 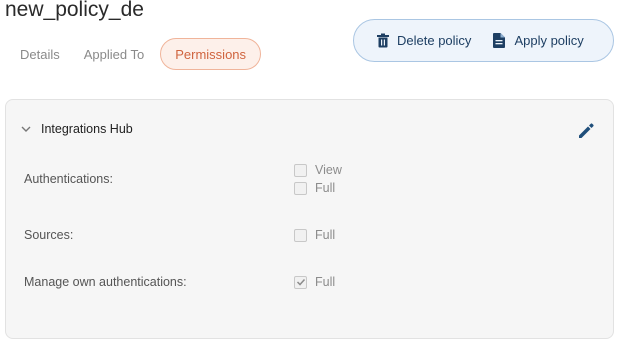 I want to click on apply-policy-label: Apply policy, so click(x=549, y=40).